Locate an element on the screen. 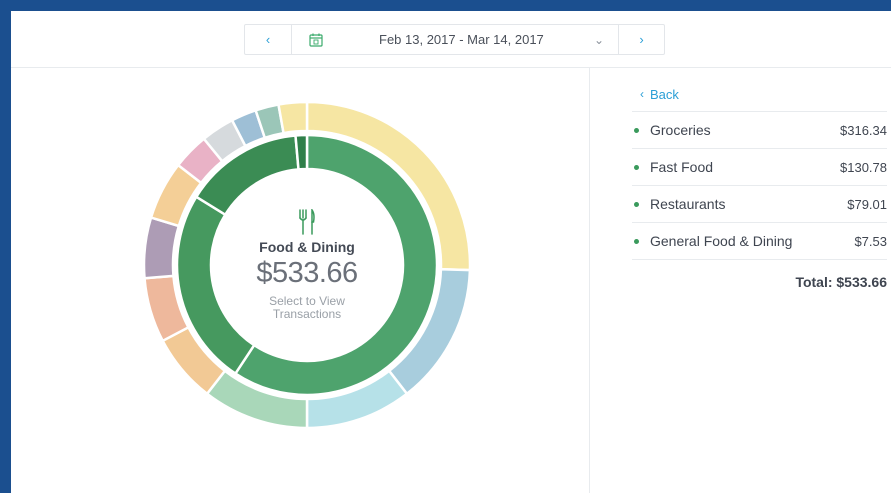 Image resolution: width=891 pixels, height=493 pixels. subcategory-name: Groceries is located at coordinates (680, 130).